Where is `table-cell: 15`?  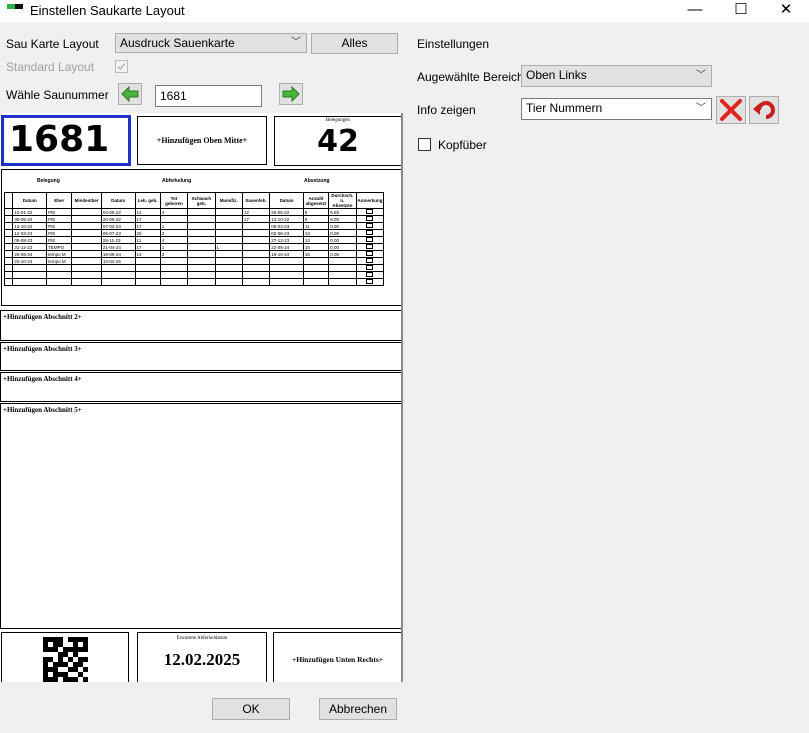 table-cell: 15 is located at coordinates (316, 254).